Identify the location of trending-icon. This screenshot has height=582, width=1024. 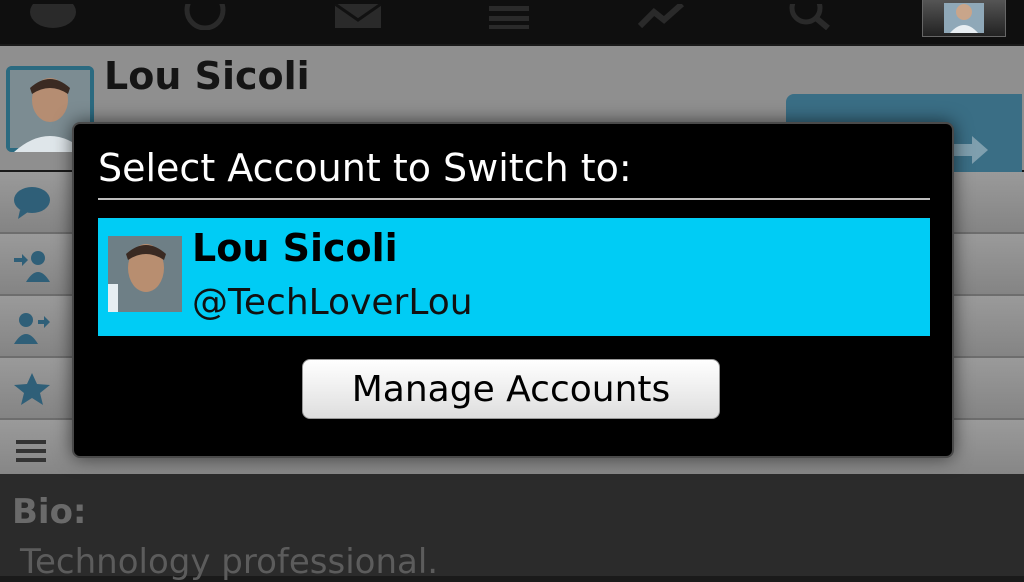
(661, 15).